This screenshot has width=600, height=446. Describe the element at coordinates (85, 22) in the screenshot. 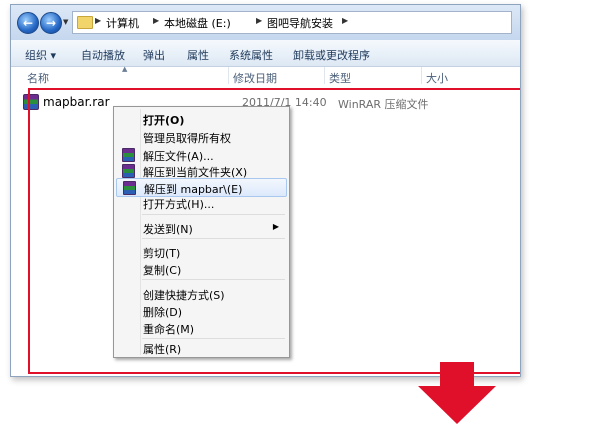

I see `folder-icon` at that location.